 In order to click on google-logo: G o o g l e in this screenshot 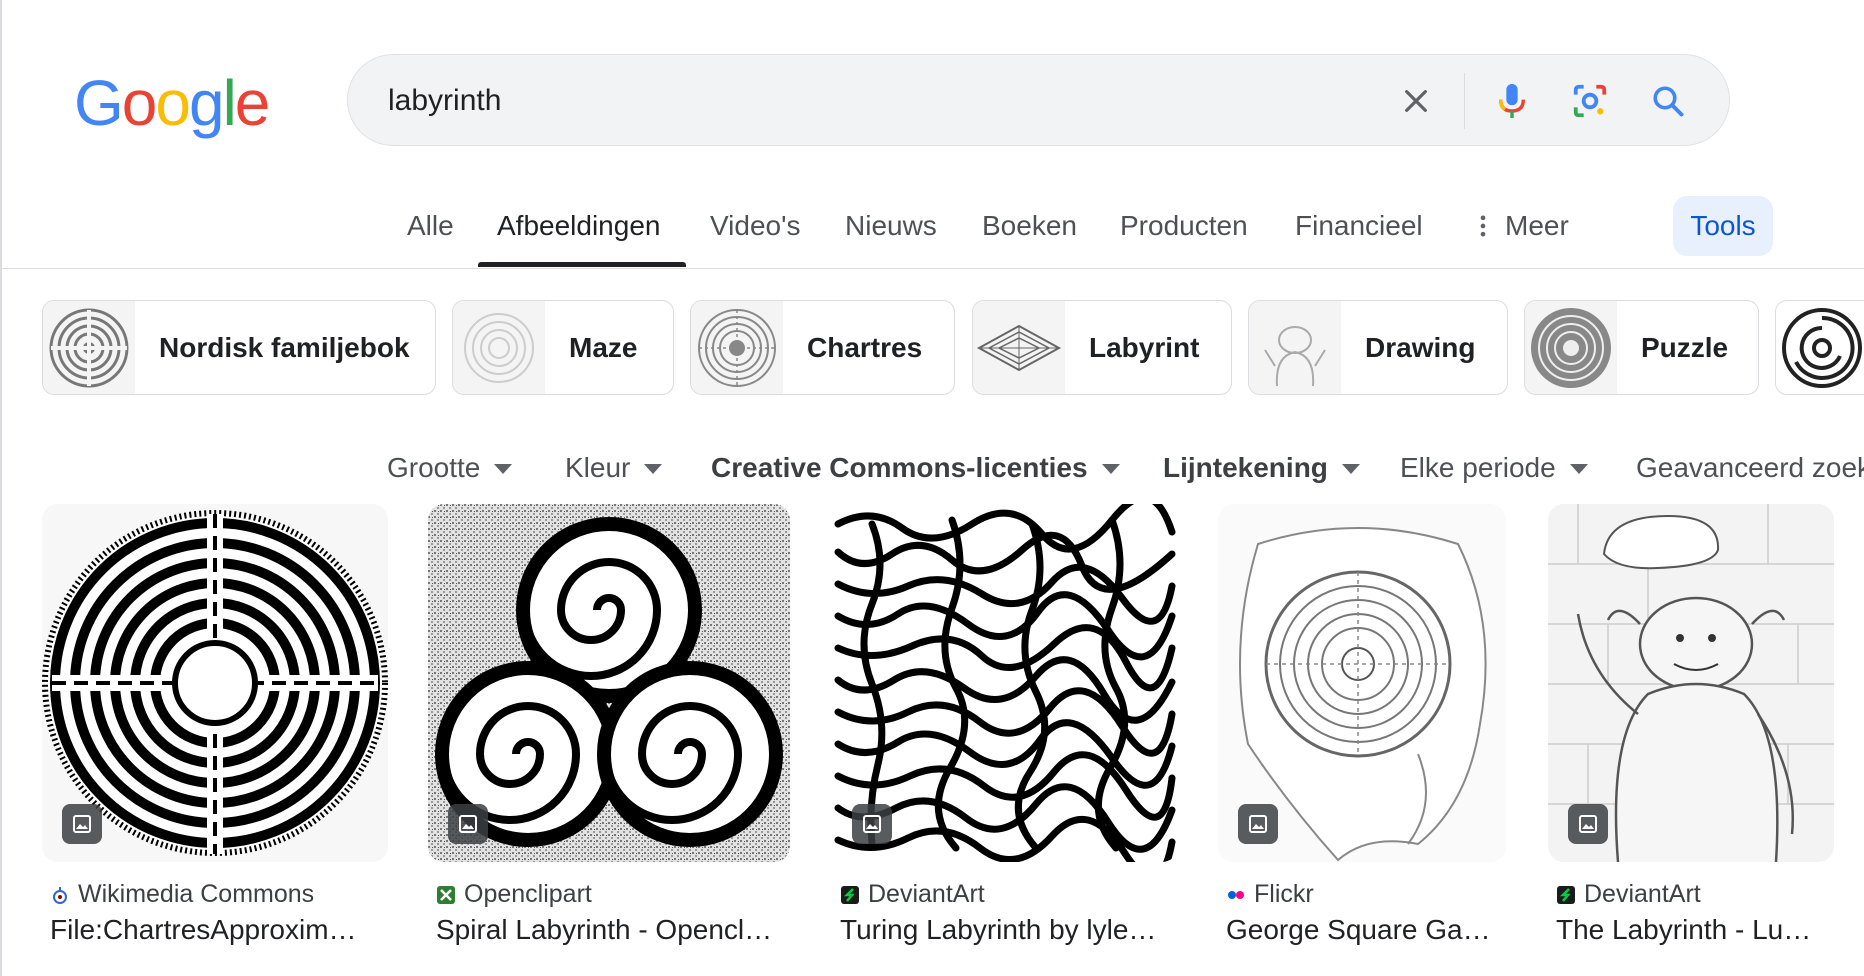, I will do `click(172, 102)`.